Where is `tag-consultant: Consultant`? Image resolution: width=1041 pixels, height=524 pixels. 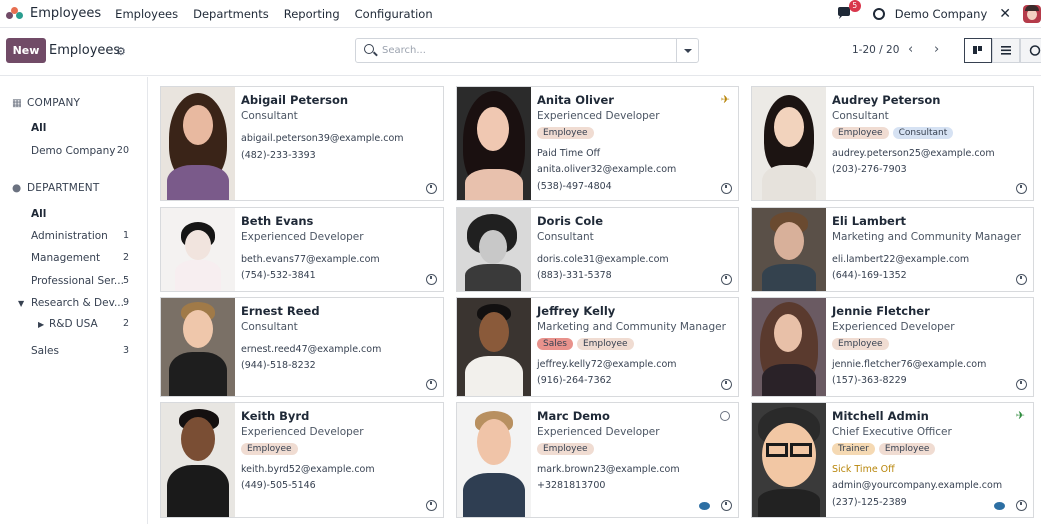 tag-consultant: Consultant is located at coordinates (923, 133).